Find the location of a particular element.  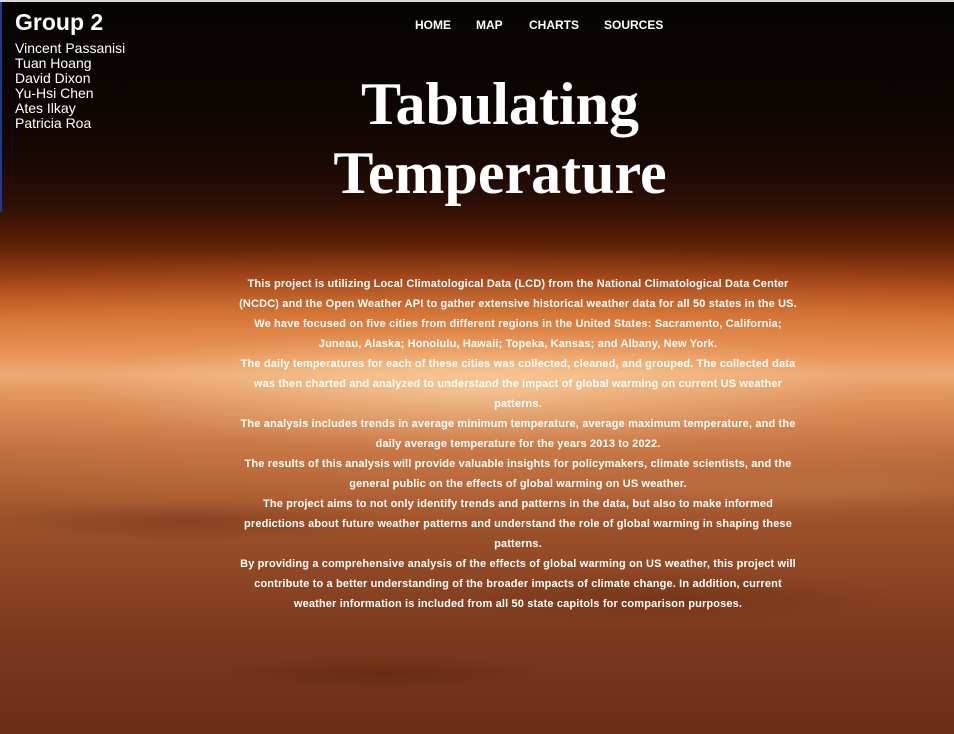

nav-link-home: HOME is located at coordinates (433, 25).